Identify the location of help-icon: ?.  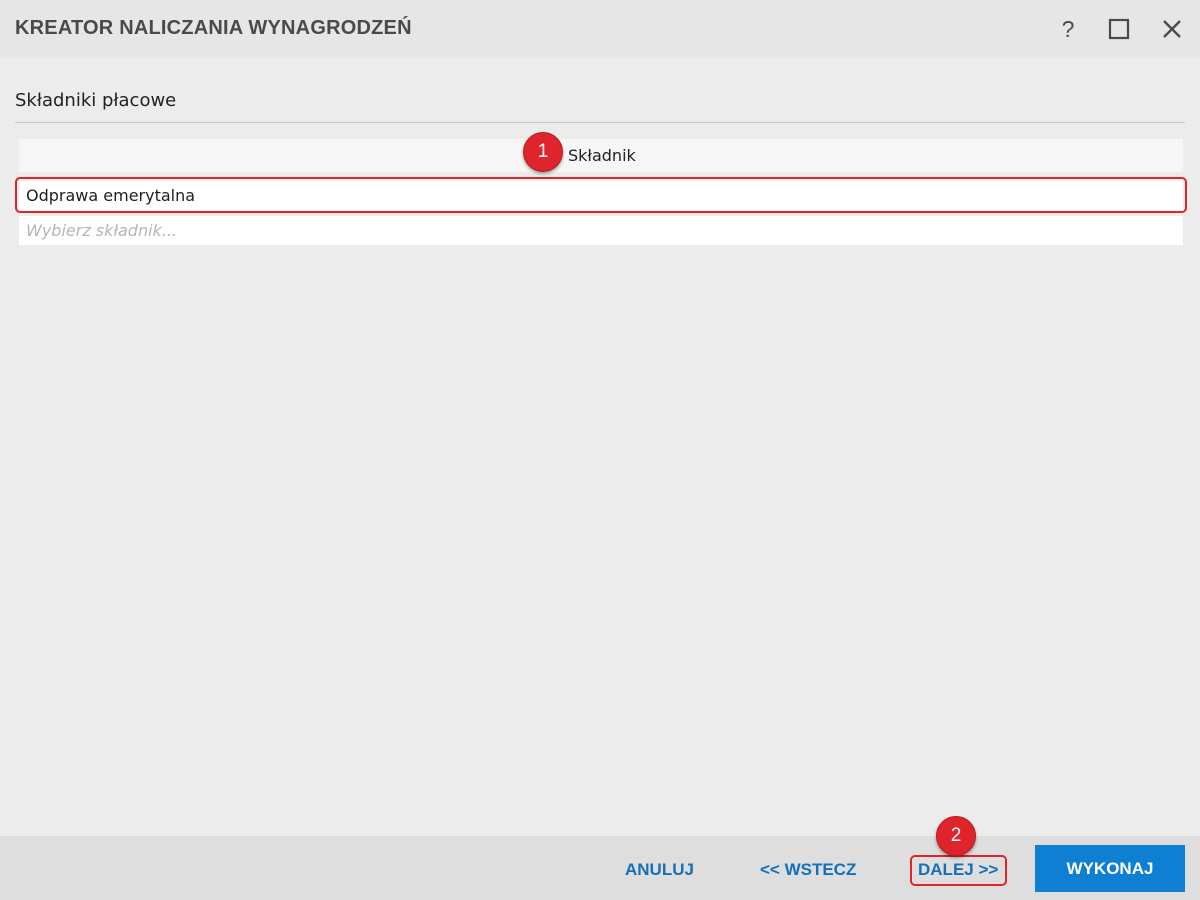
(1068, 29).